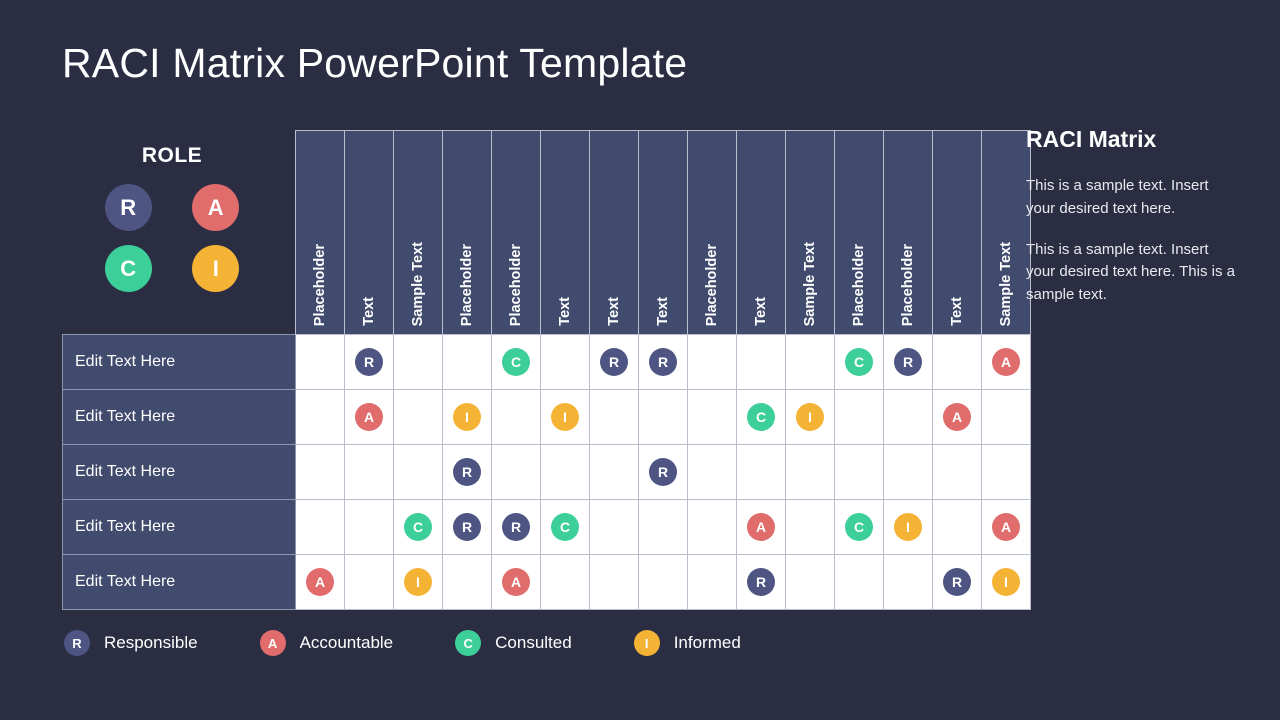 This screenshot has height=720, width=1280. I want to click on column-header-label: Placeholder, so click(859, 284).